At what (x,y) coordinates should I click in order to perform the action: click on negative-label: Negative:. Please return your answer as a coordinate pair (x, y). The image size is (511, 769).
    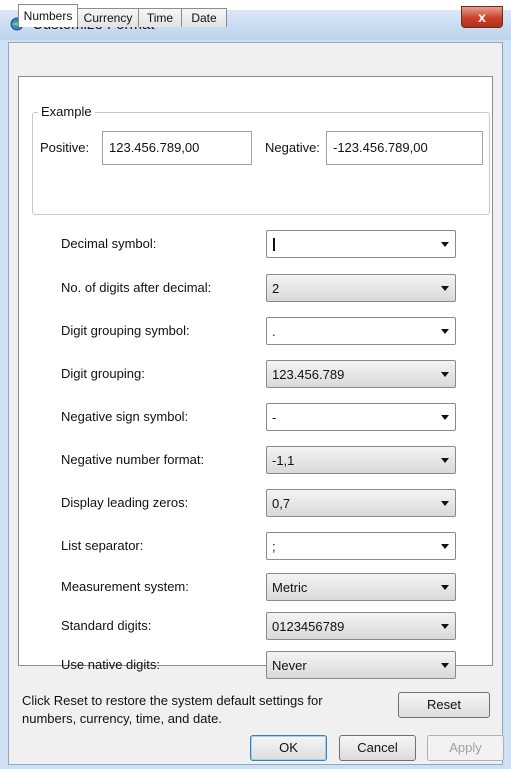
    Looking at the image, I should click on (292, 147).